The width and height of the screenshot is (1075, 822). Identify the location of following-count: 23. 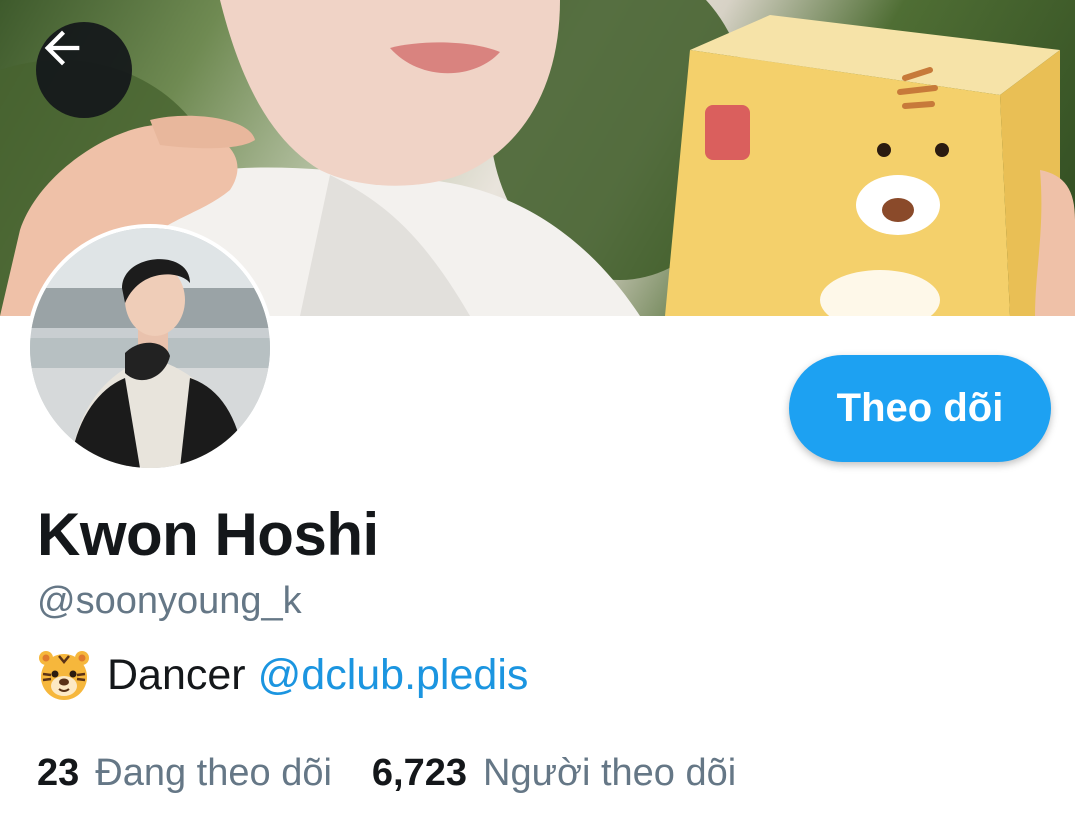
(58, 773).